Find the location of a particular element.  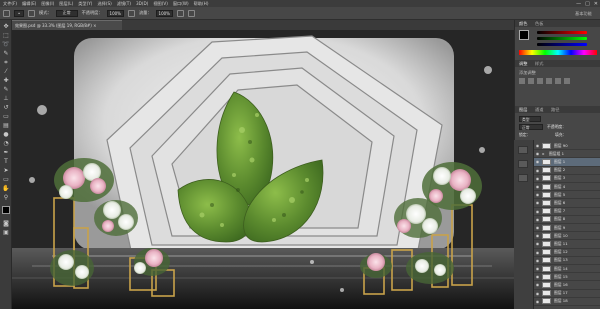

quick-select-tool-icon: ✎ is located at coordinates (6, 53).